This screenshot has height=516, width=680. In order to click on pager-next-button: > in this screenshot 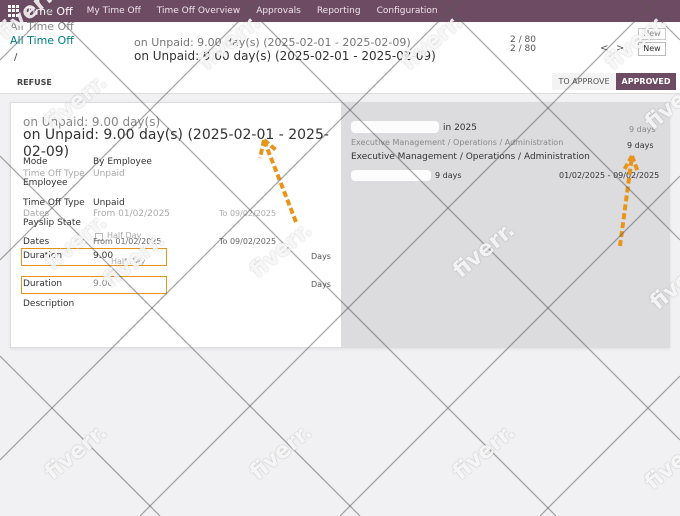, I will do `click(620, 48)`.